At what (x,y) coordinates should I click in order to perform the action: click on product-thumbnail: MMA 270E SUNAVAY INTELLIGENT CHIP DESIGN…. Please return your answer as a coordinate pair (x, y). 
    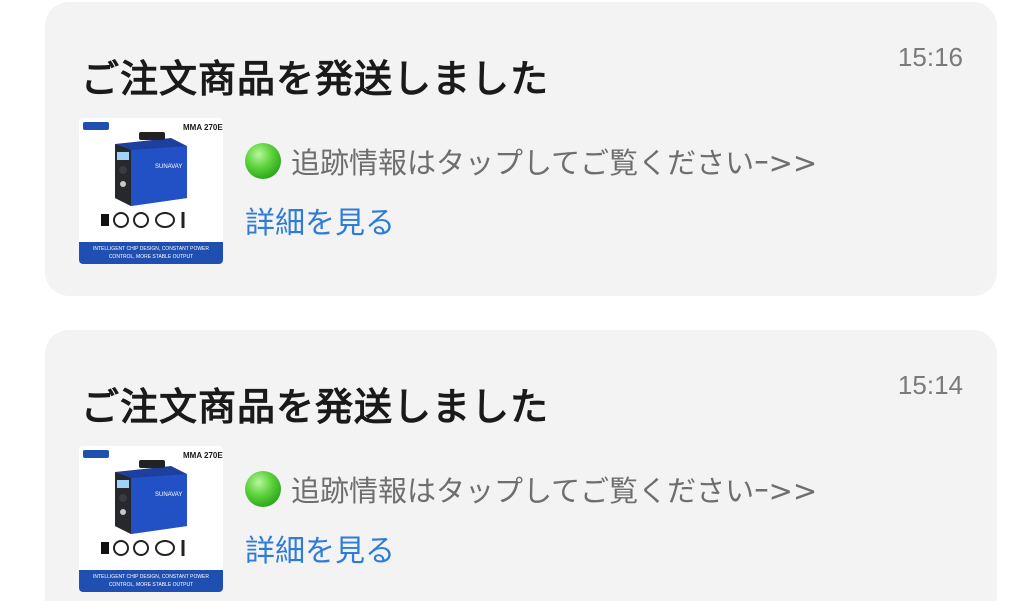
    Looking at the image, I should click on (151, 519).